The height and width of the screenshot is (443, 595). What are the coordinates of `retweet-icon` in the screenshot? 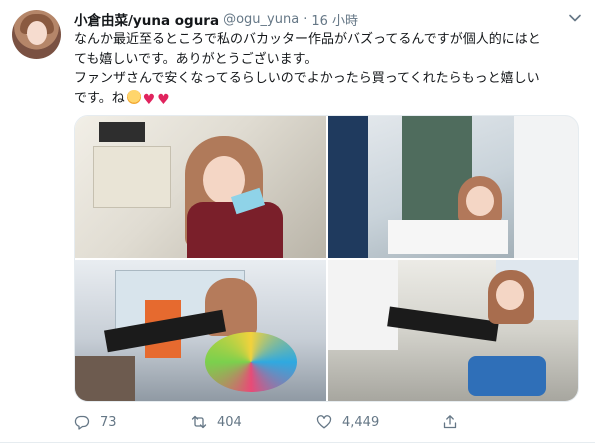 It's located at (199, 422).